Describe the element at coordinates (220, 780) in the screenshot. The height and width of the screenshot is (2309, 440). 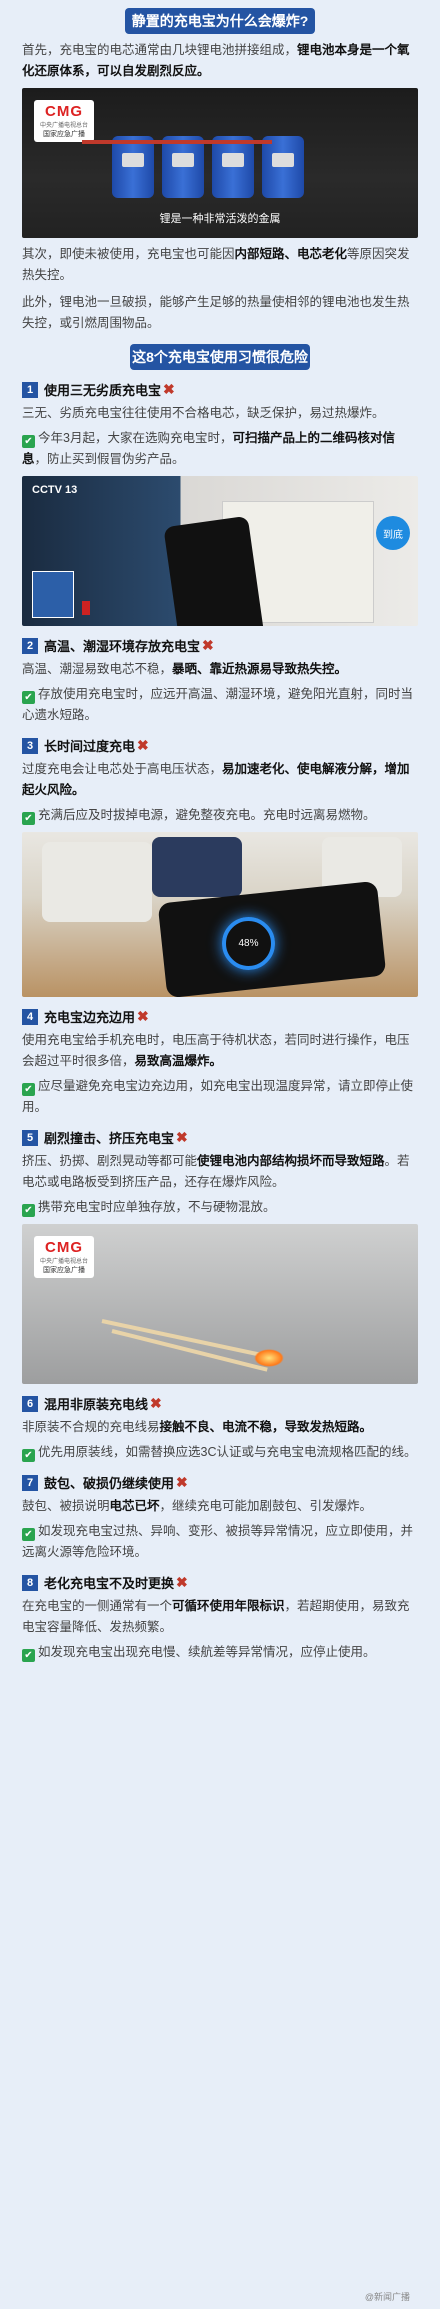
I see `item-description: 过度充电会让电芯处于高电压状态，易加速老化、使电解液分解，增加起火风险。` at that location.